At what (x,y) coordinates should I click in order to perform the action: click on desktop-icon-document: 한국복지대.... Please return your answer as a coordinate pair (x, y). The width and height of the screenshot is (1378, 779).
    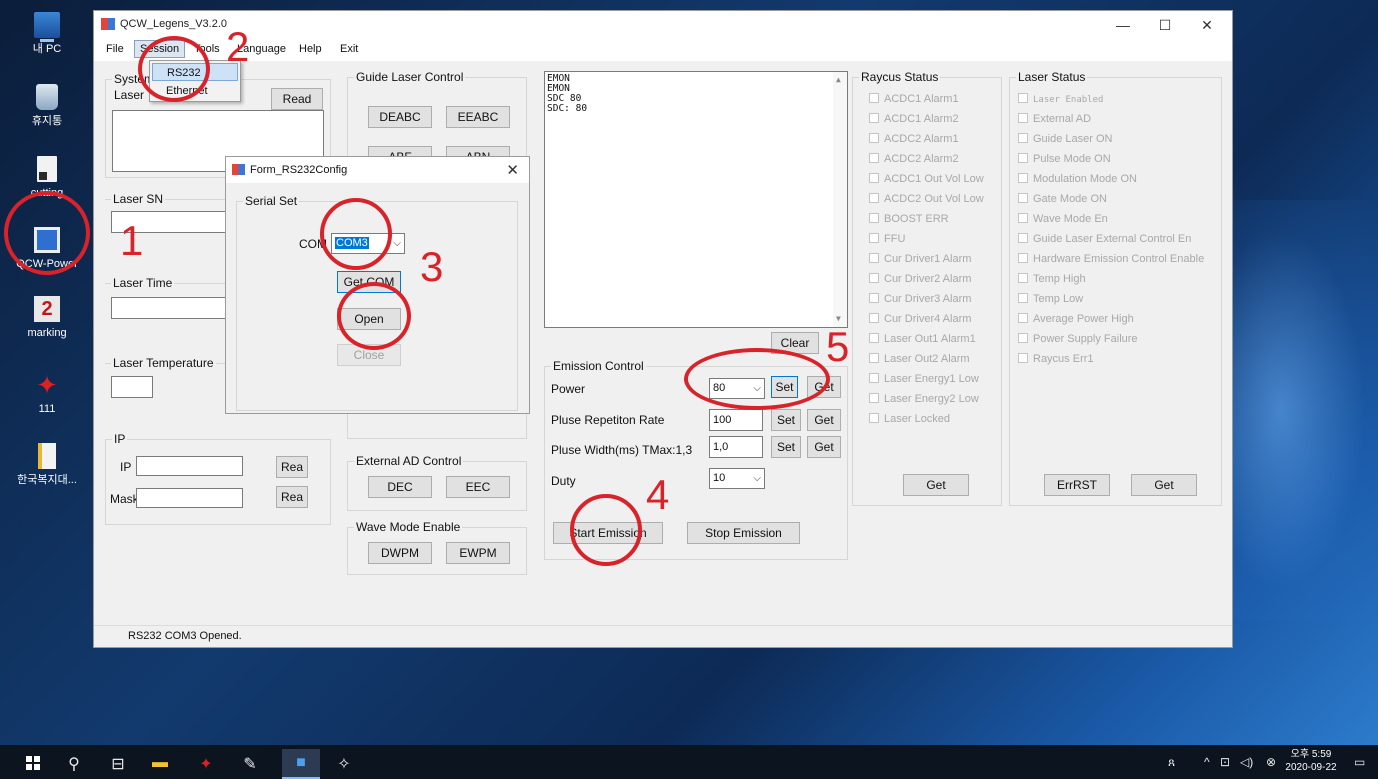
    Looking at the image, I should click on (47, 465).